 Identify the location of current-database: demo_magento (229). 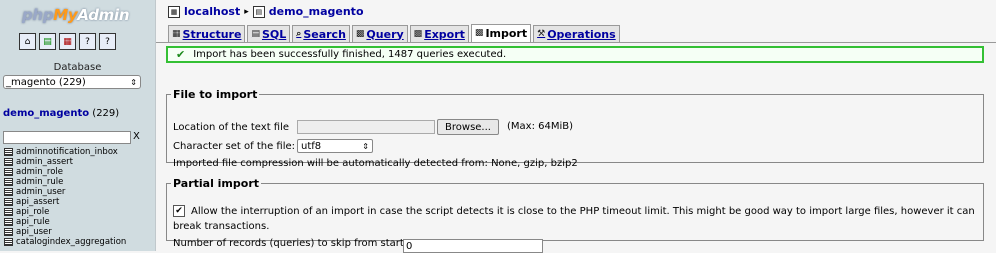
(61, 113).